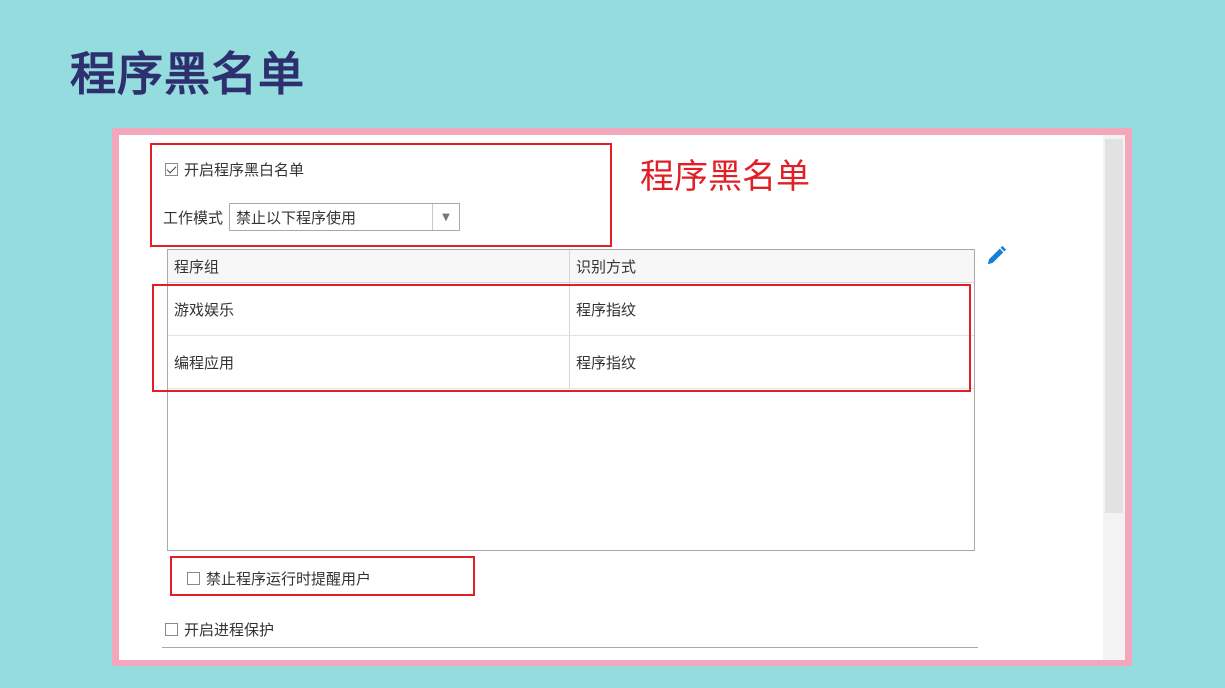 This screenshot has width=1225, height=688. Describe the element at coordinates (1114, 326) in the screenshot. I see `scrollbar-thumb` at that location.